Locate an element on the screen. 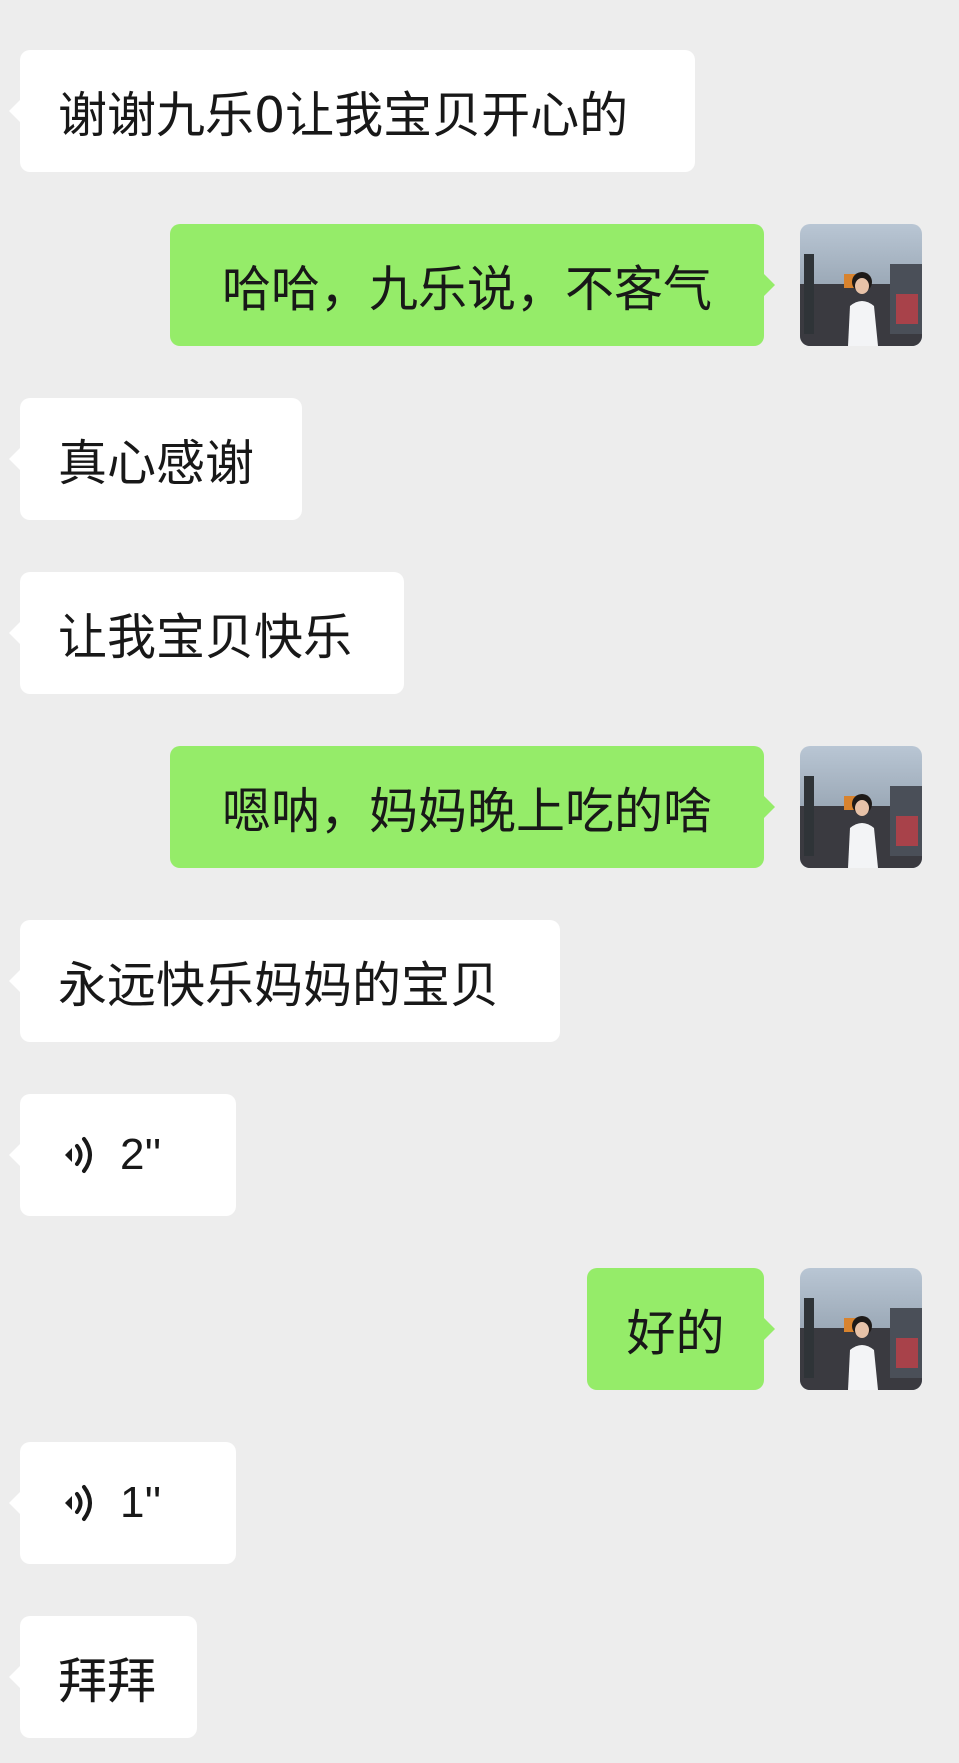 Image resolution: width=959 pixels, height=1763 pixels. message-text: 永远快乐妈妈的宝贝 is located at coordinates (279, 985).